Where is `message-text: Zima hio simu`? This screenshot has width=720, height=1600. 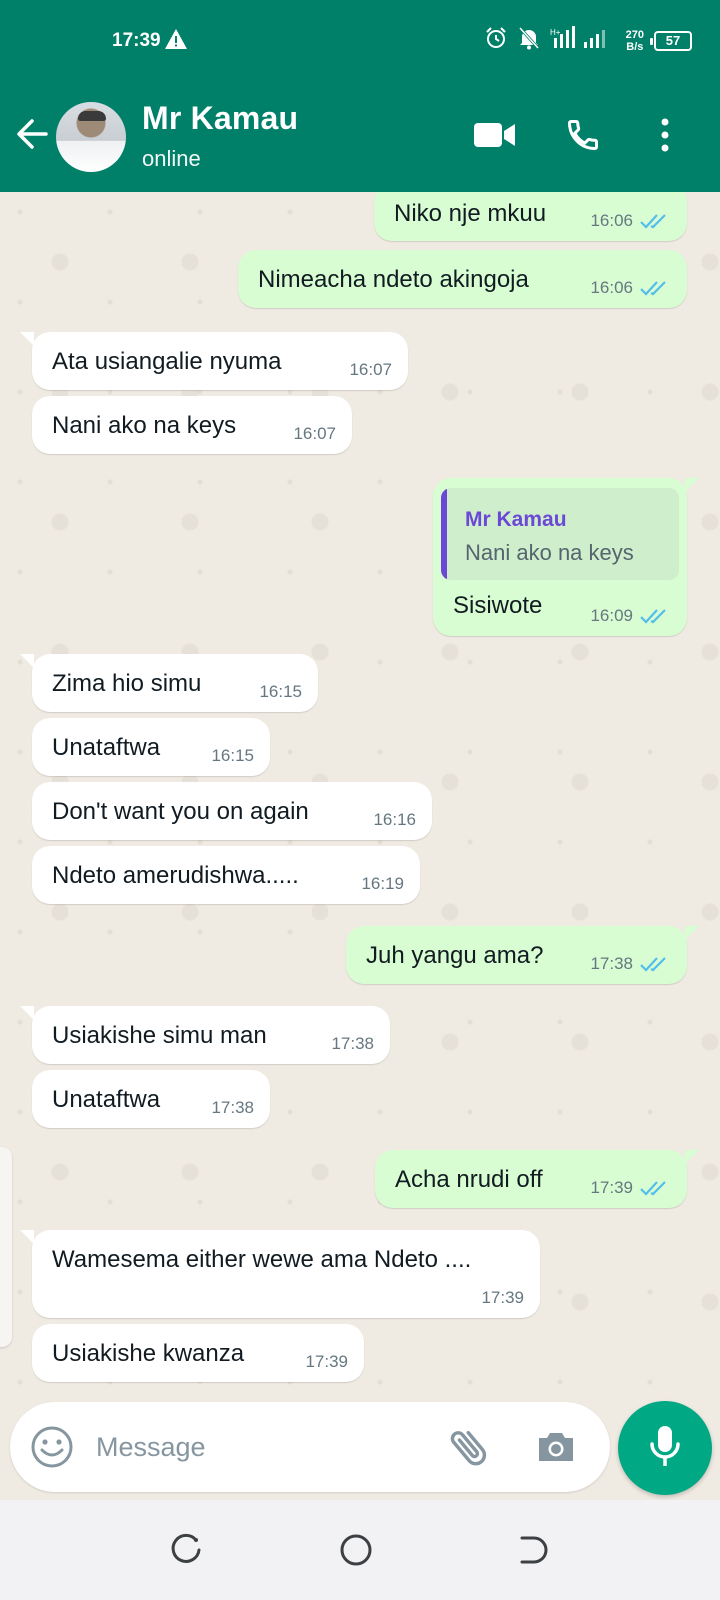 message-text: Zima hio simu is located at coordinates (127, 683).